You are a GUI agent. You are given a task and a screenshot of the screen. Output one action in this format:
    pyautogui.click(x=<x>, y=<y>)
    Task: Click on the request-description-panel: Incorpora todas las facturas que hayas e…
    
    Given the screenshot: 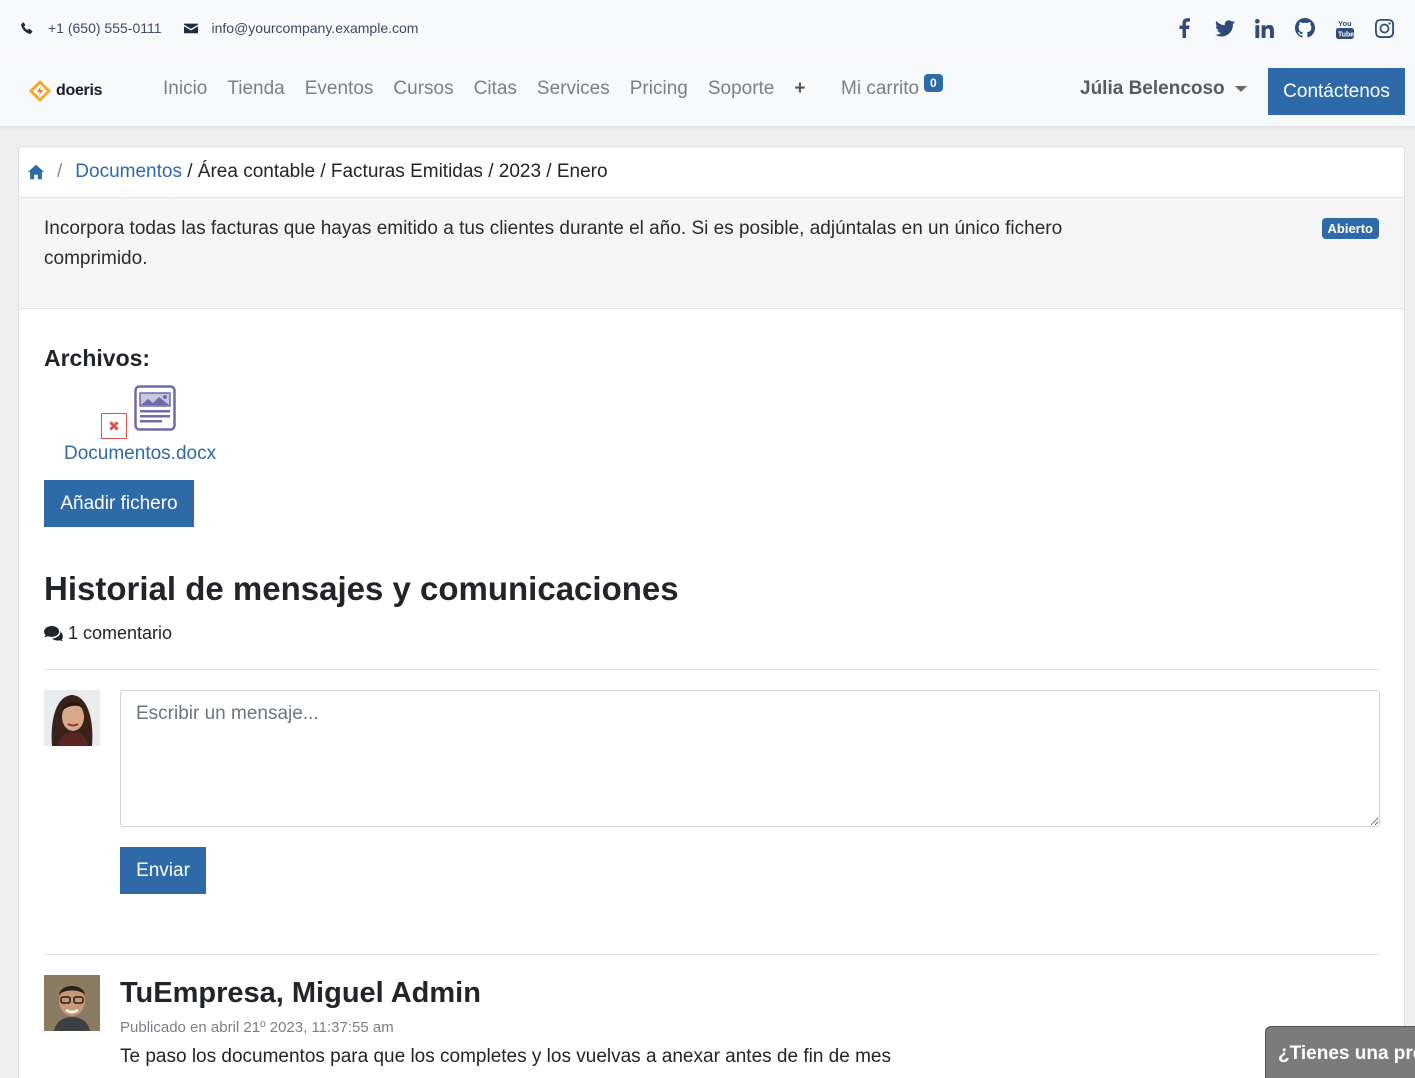 What is the action you would take?
    pyautogui.click(x=711, y=253)
    